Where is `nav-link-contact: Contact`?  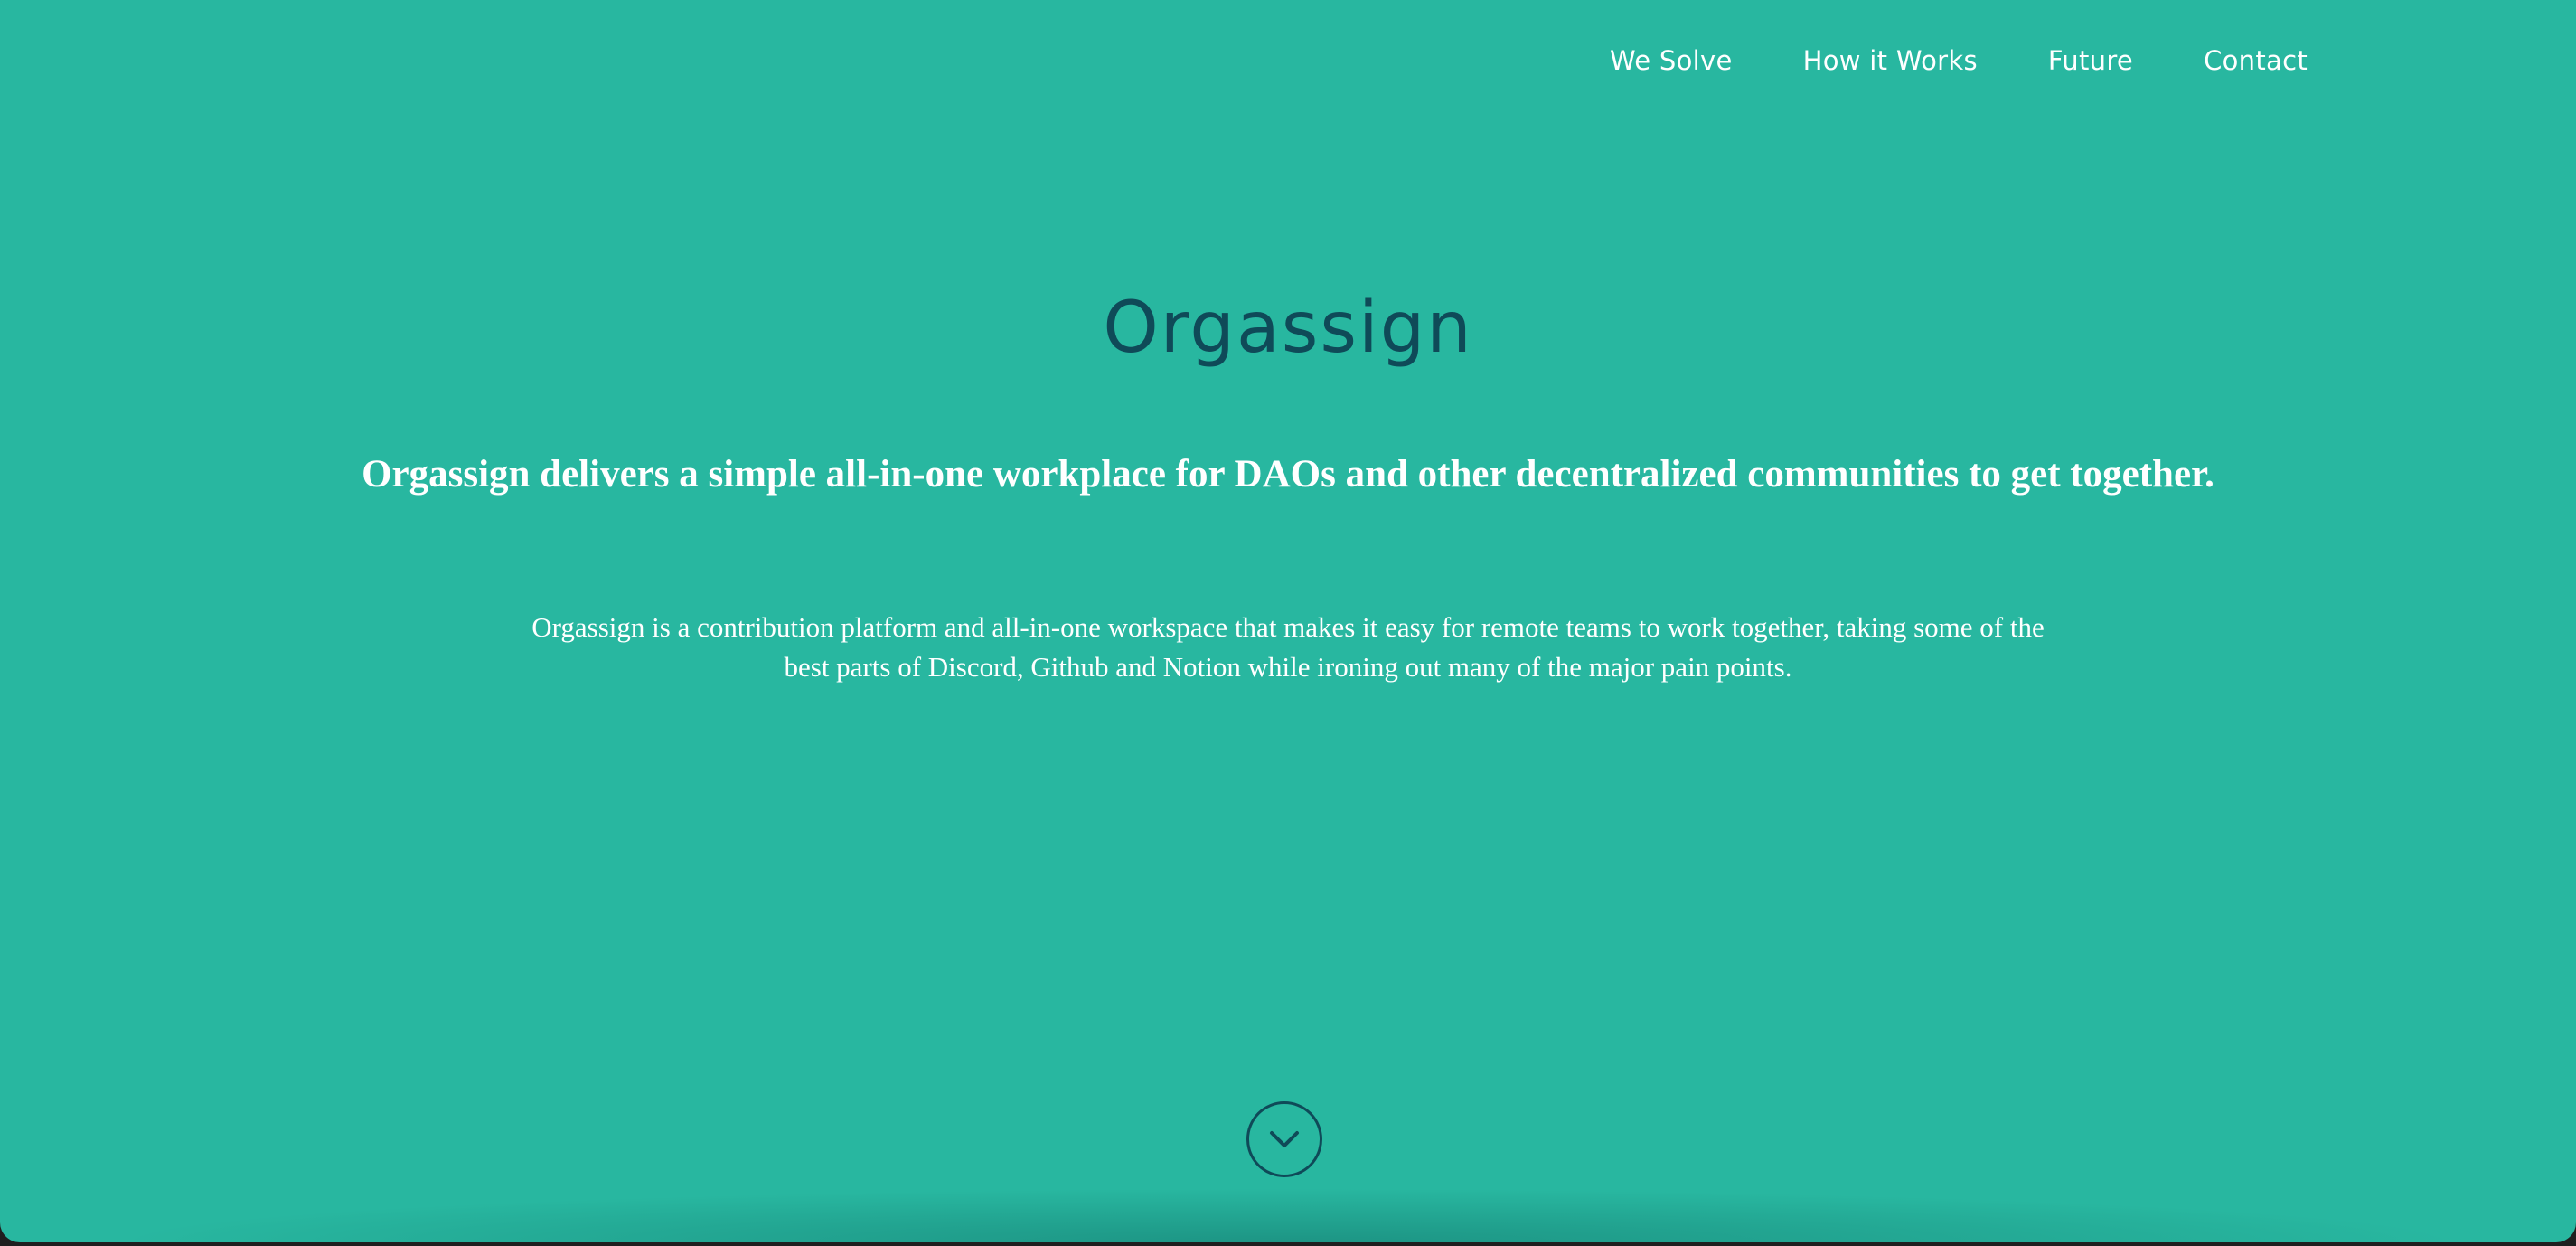 nav-link-contact: Contact is located at coordinates (2256, 60).